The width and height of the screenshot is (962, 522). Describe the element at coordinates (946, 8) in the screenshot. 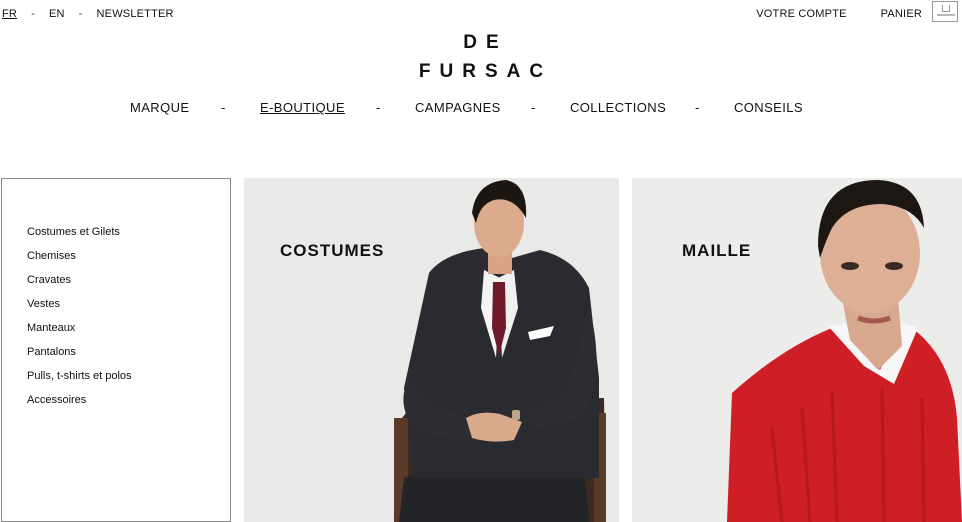

I see `bag-shape` at that location.